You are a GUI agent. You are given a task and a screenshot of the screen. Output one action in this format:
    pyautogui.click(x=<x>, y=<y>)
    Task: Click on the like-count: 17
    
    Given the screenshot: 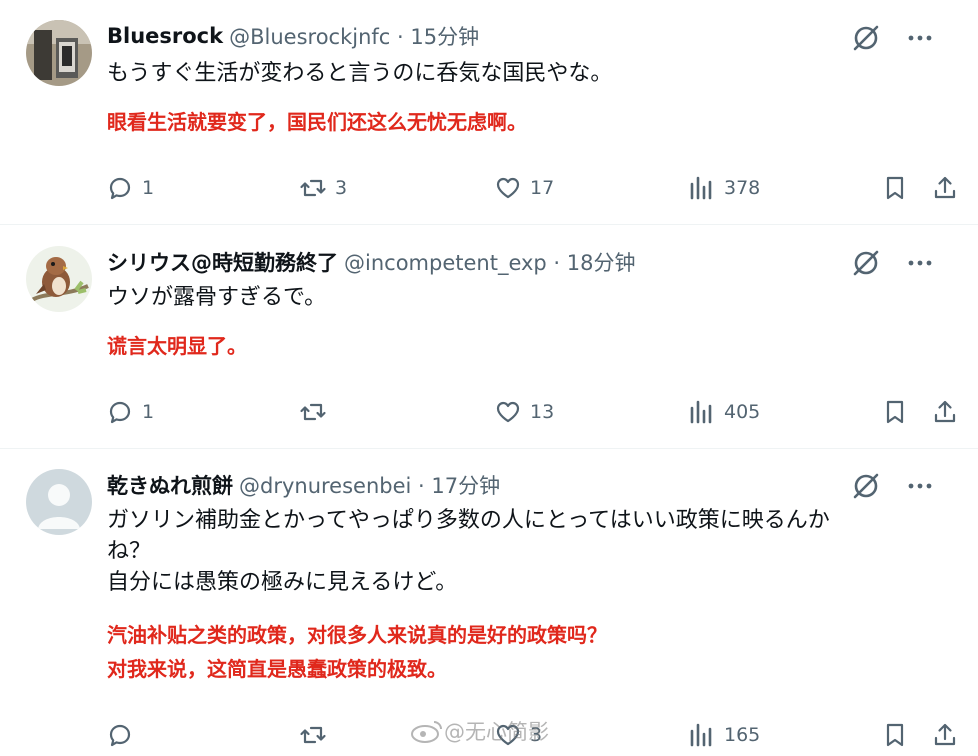 What is the action you would take?
    pyautogui.click(x=542, y=188)
    